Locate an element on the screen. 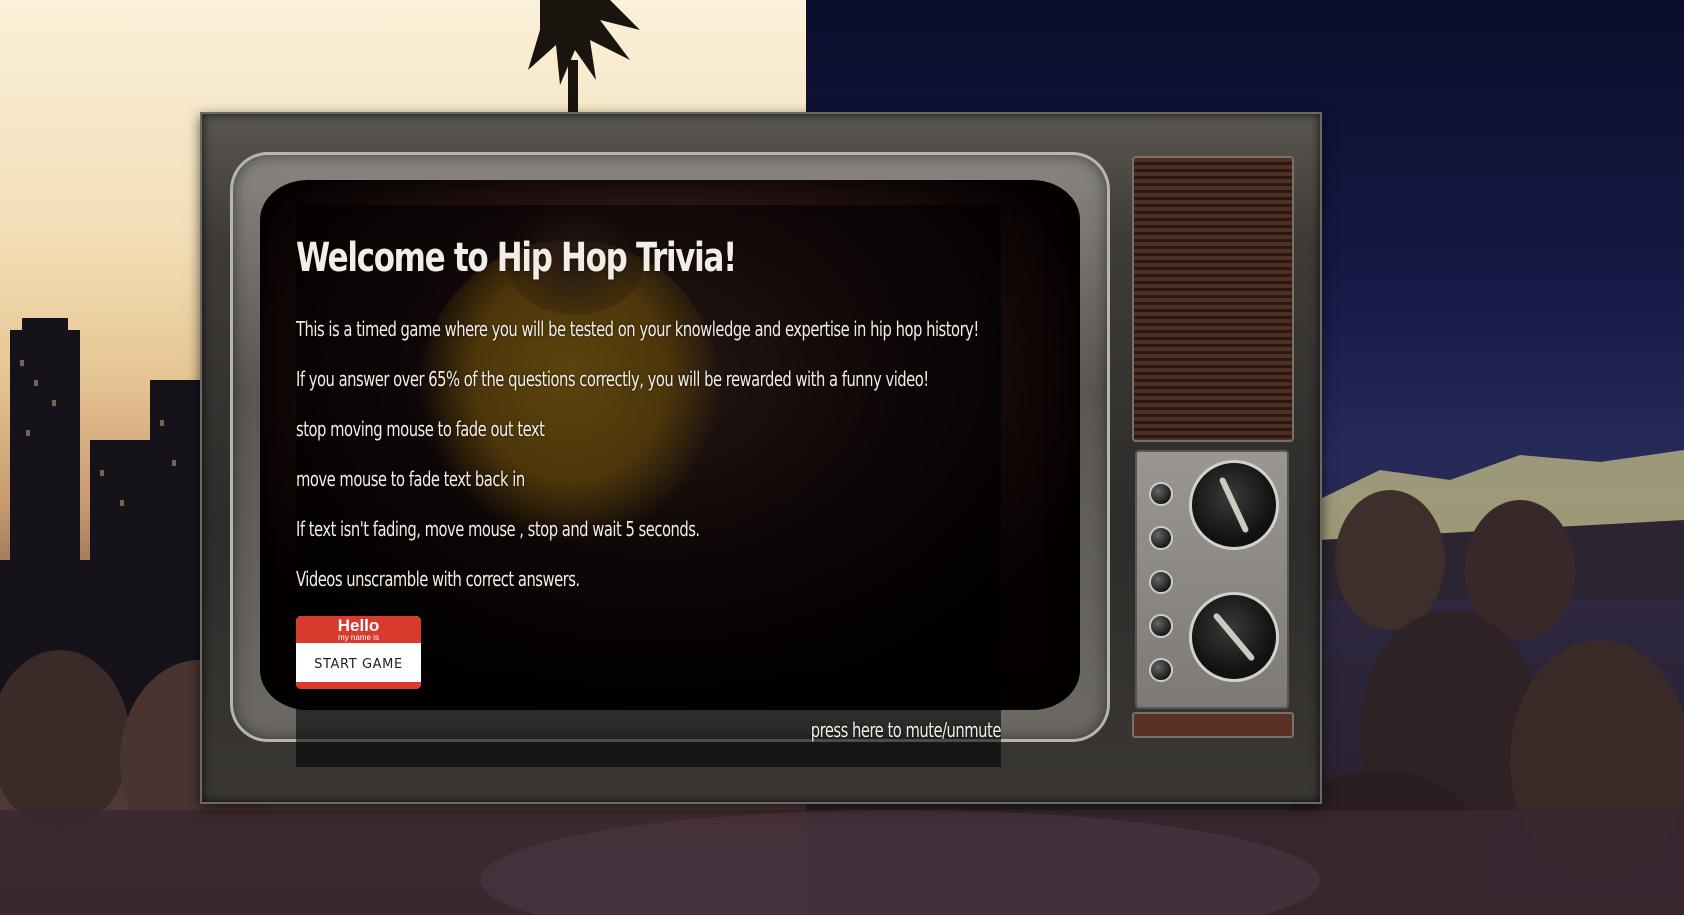  tv-knob-bright is located at coordinates (1161, 626).